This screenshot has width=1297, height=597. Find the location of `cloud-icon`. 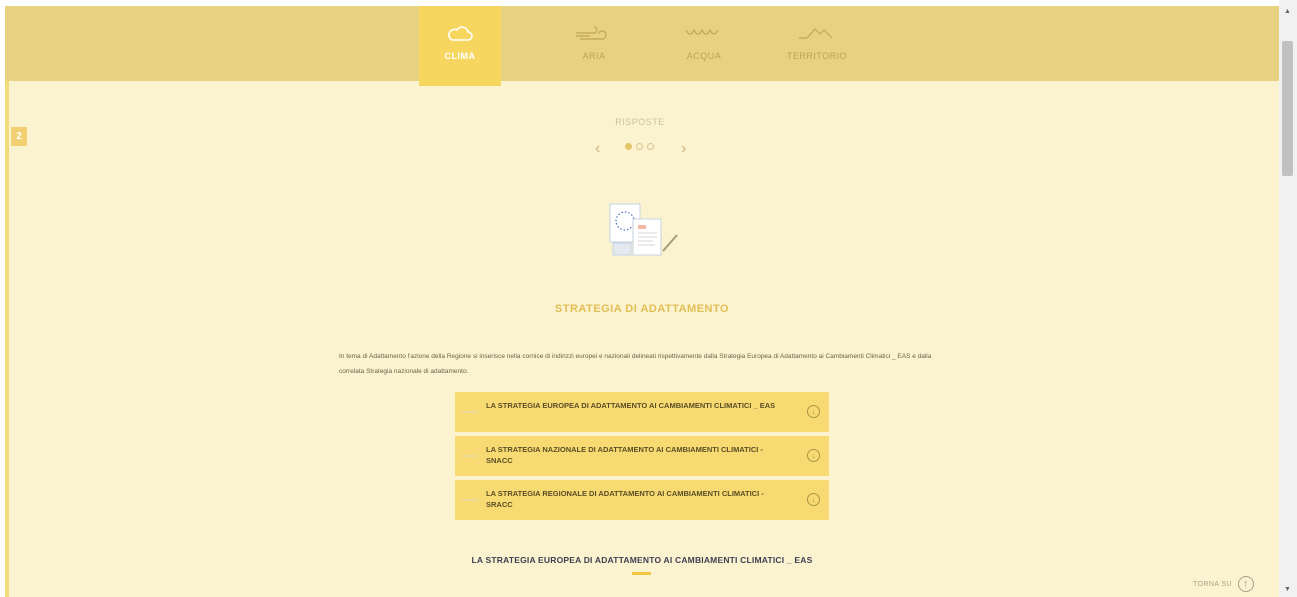

cloud-icon is located at coordinates (460, 33).